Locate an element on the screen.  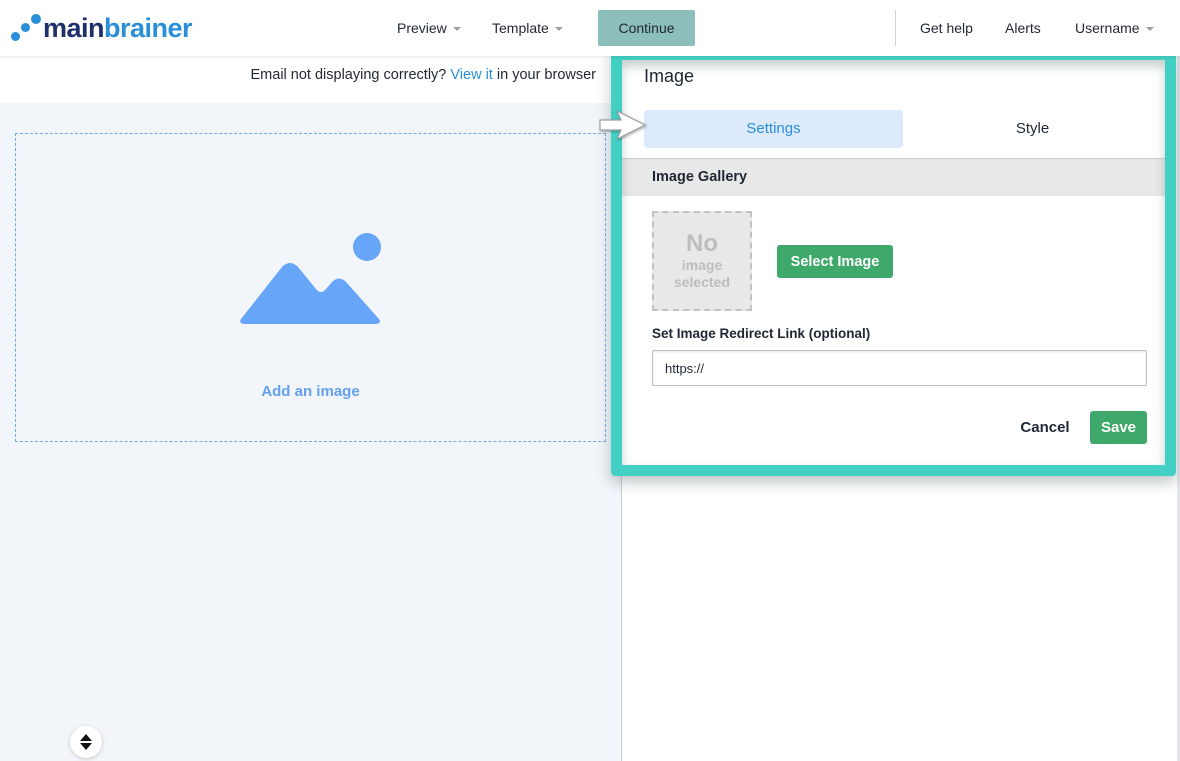
logo-dots-icon is located at coordinates (25, 28).